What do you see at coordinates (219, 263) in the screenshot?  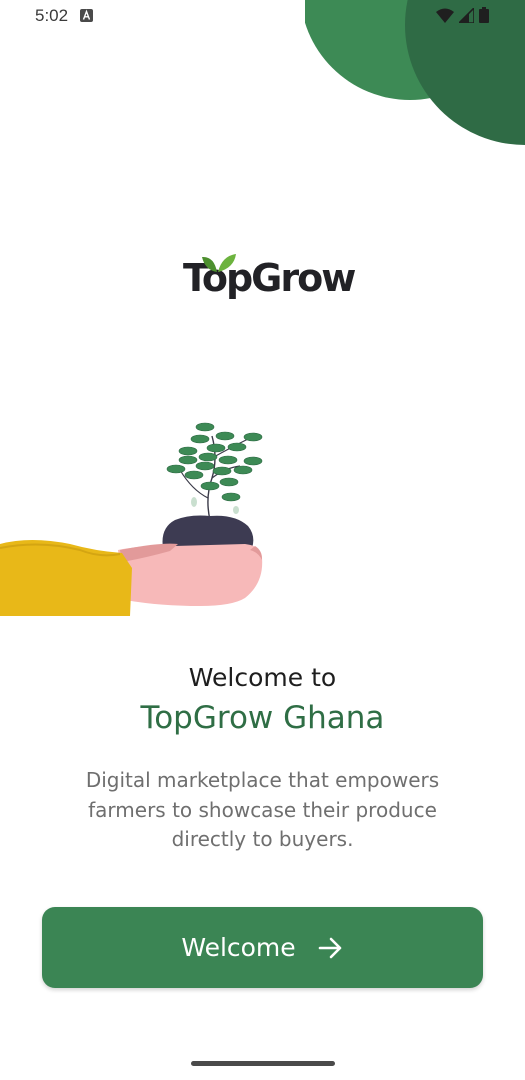 I see `leaf-icon` at bounding box center [219, 263].